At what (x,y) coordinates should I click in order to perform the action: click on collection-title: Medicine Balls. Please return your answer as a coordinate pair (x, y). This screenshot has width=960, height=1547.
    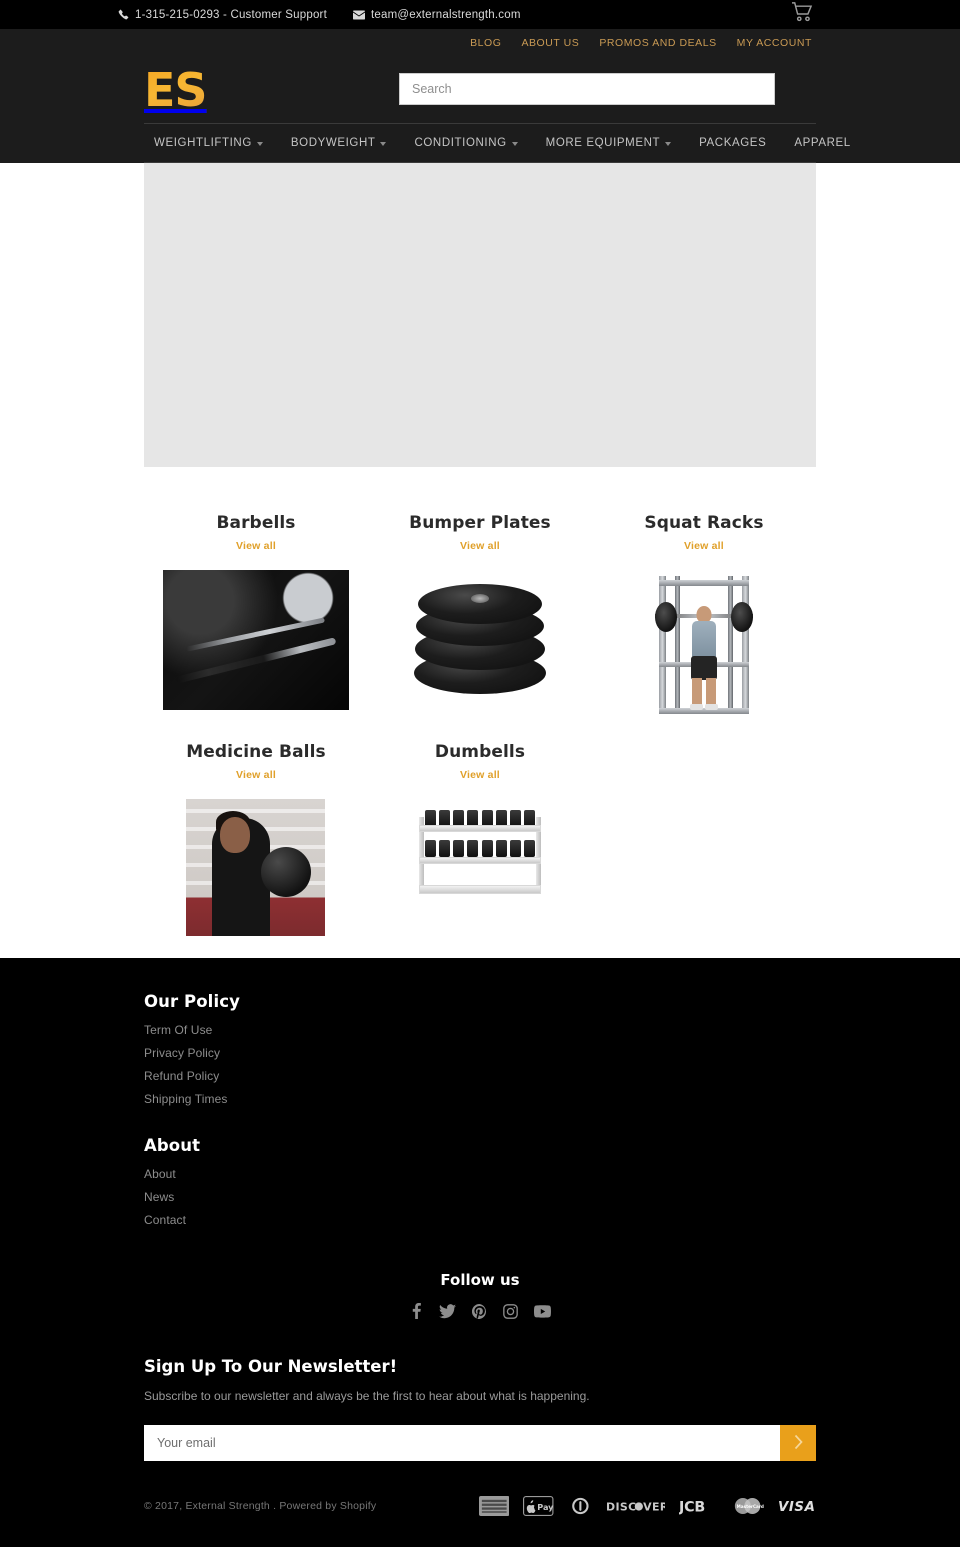
    Looking at the image, I should click on (256, 752).